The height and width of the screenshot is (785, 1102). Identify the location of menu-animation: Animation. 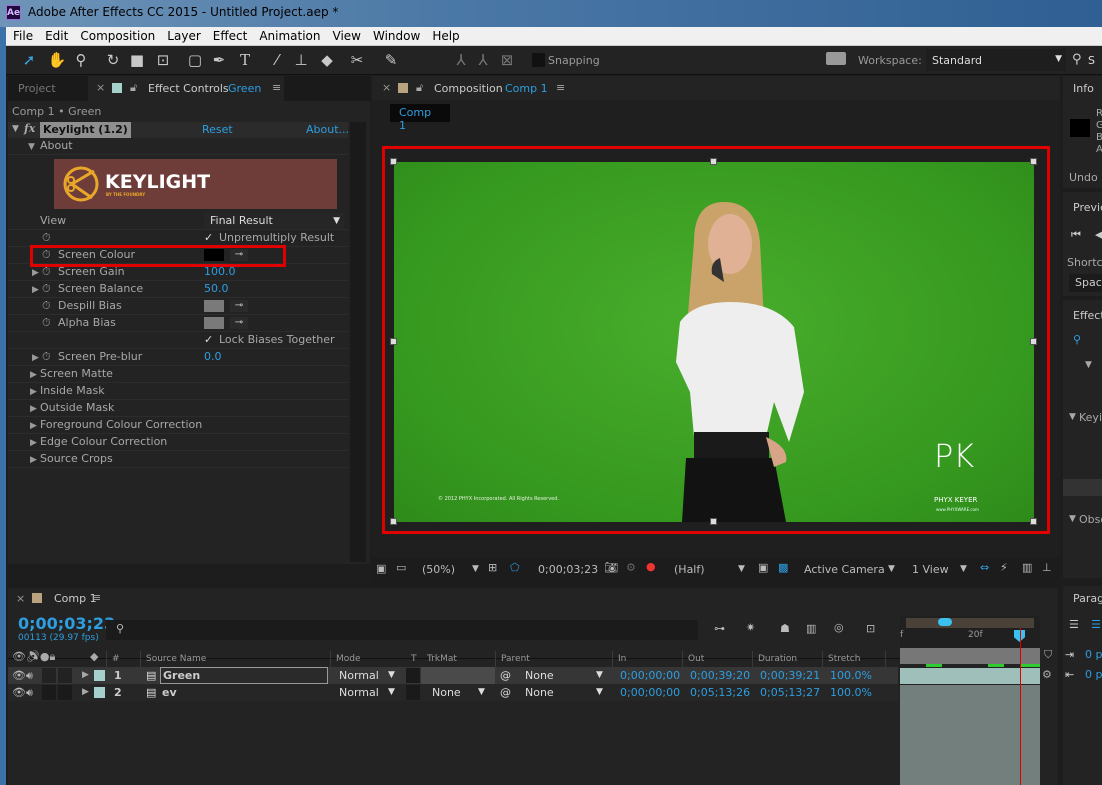
(288, 35).